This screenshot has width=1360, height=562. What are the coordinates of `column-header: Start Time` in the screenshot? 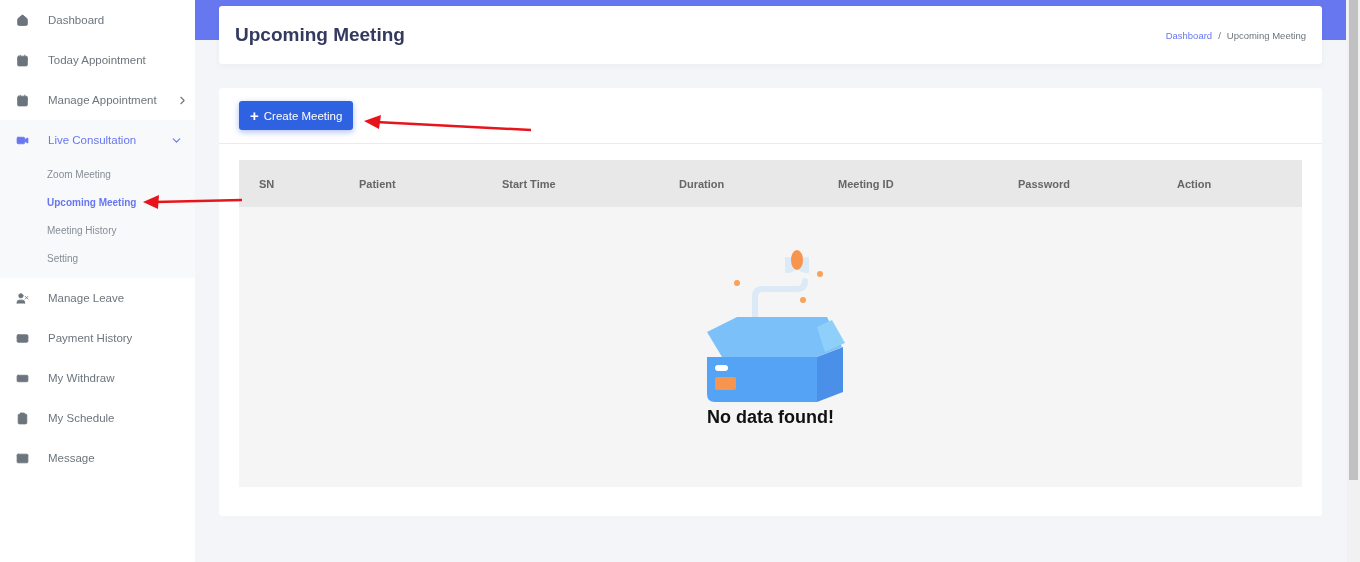 It's located at (529, 183).